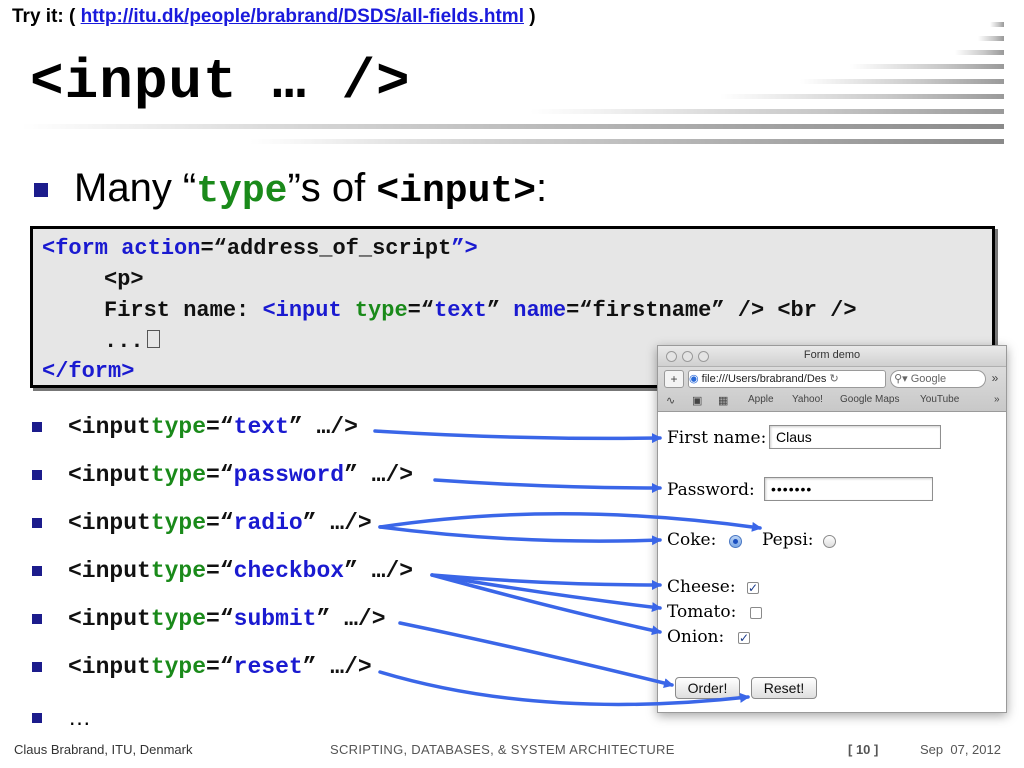  What do you see at coordinates (547, 485) in the screenshot?
I see `arrow-password` at bounding box center [547, 485].